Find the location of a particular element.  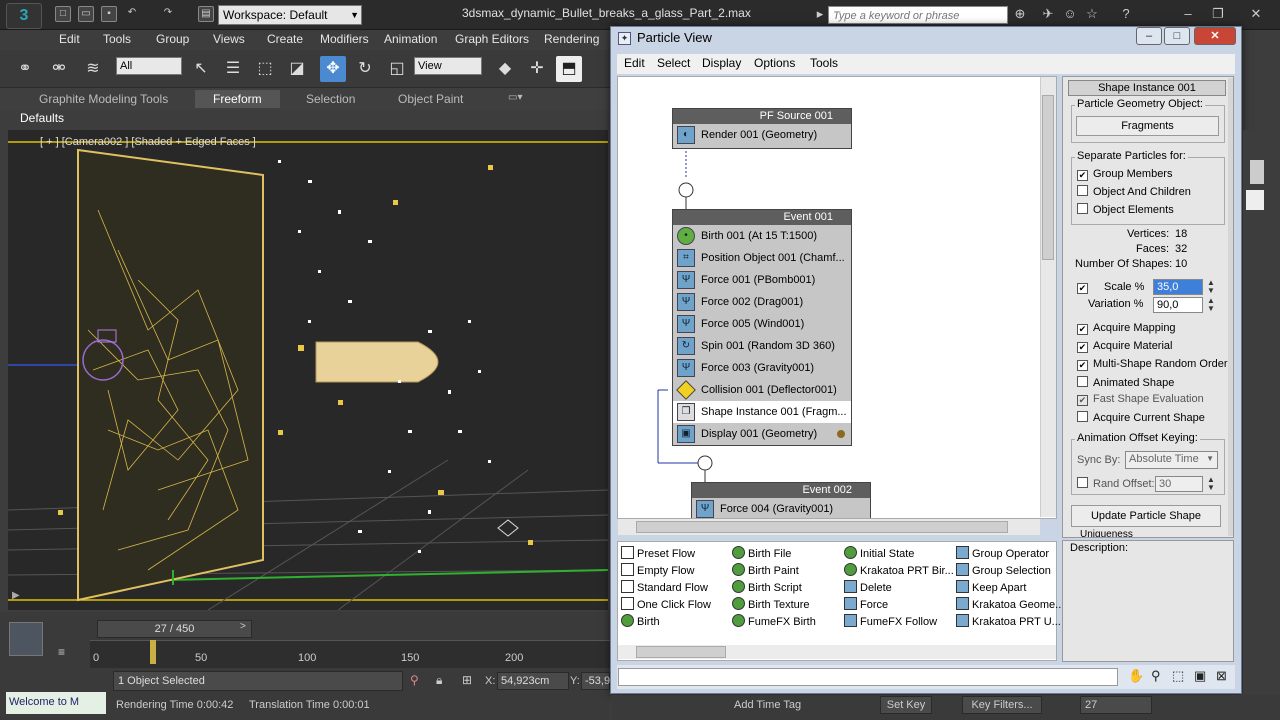

zoom-extents-icon: ▣ is located at coordinates (1200, 676).